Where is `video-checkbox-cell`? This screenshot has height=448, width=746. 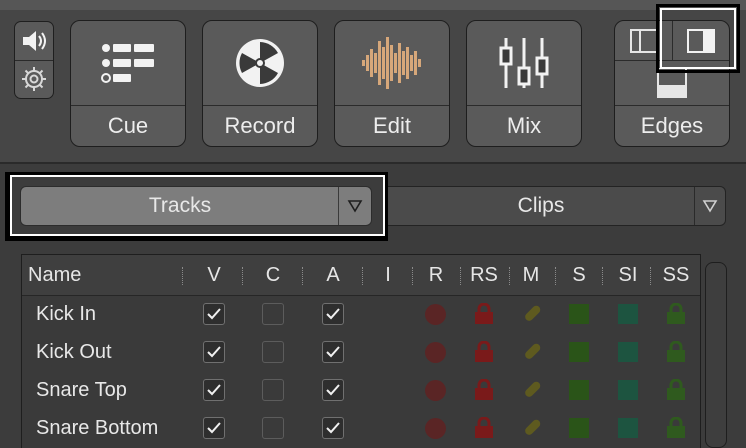 video-checkbox-cell is located at coordinates (214, 428).